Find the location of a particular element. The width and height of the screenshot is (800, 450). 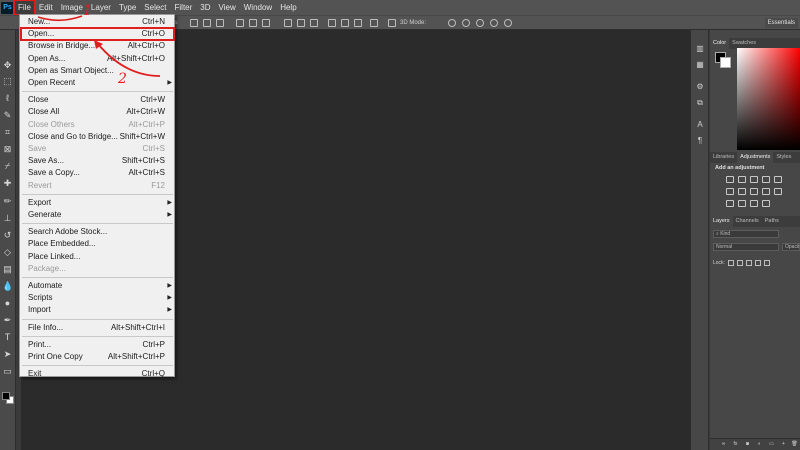

3d-scale-icon is located at coordinates (508, 23).